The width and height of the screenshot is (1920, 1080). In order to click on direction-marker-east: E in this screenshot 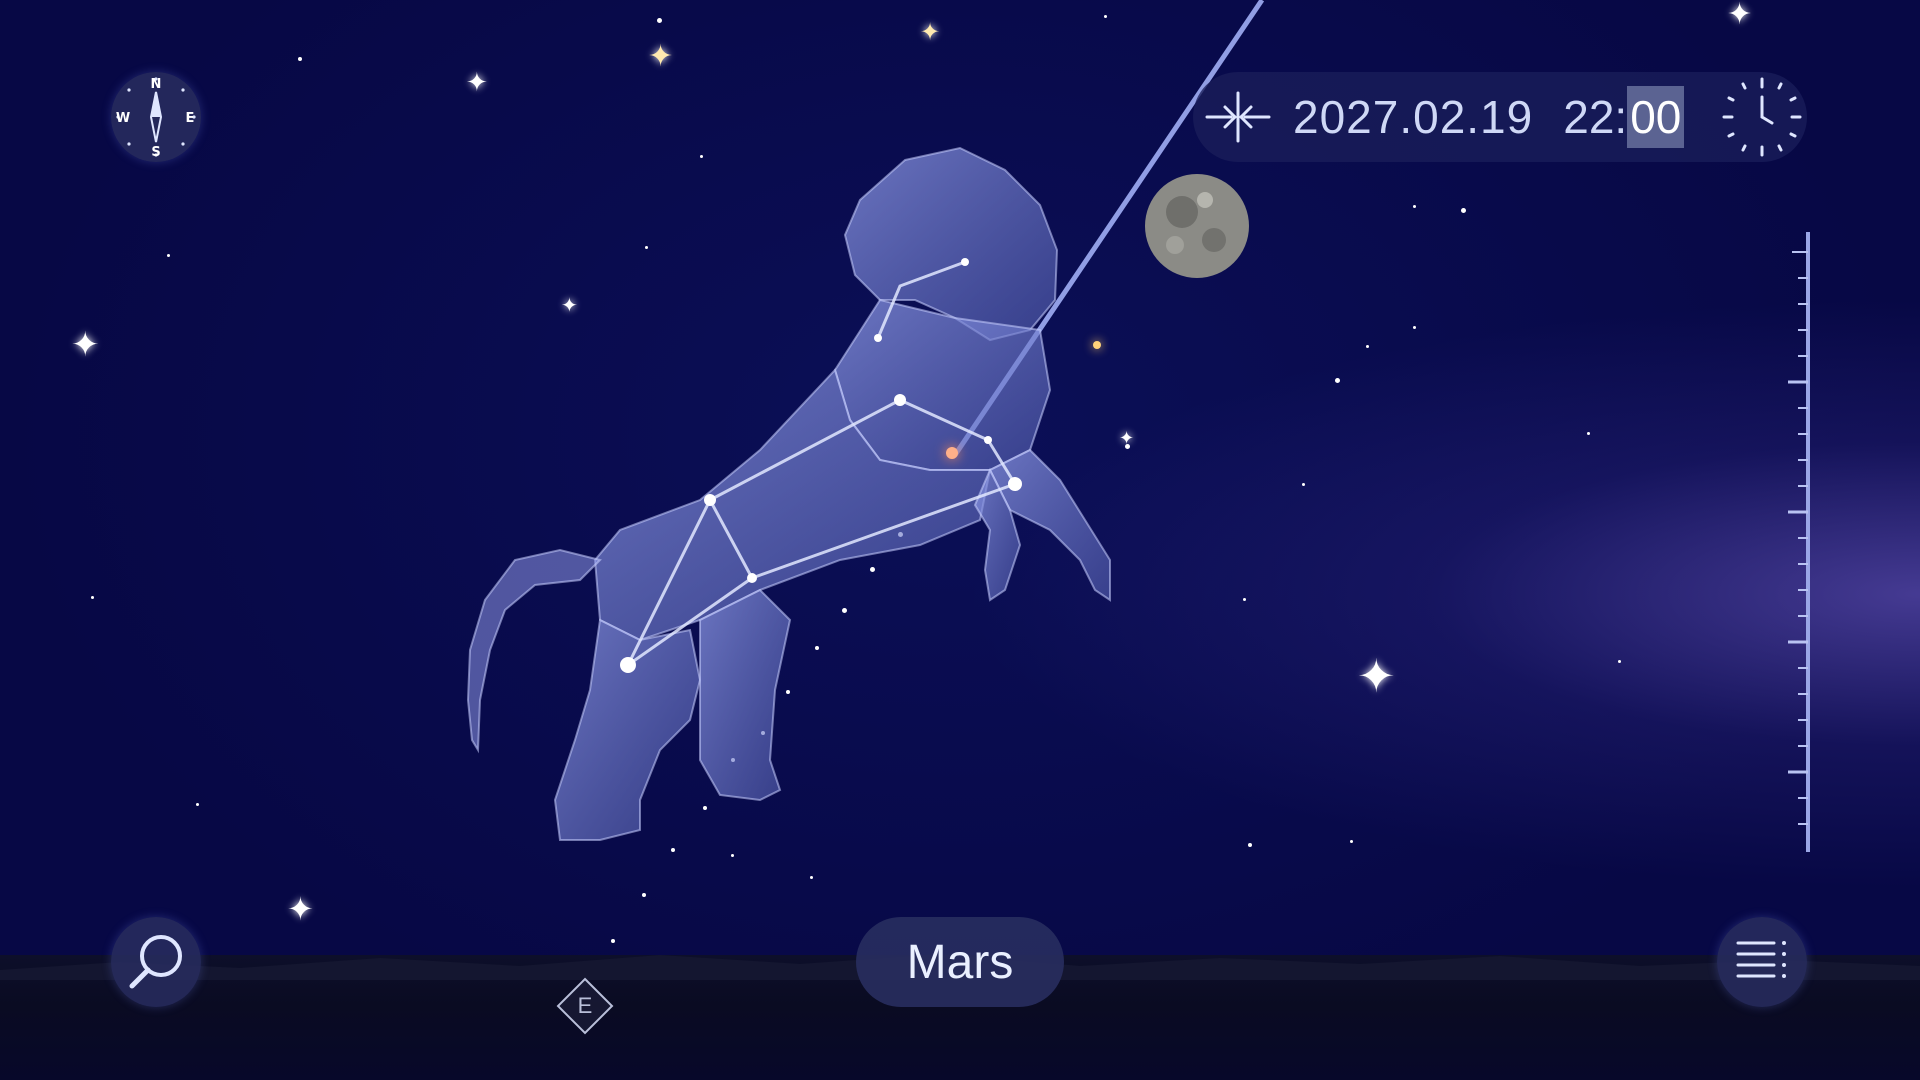, I will do `click(585, 1006)`.